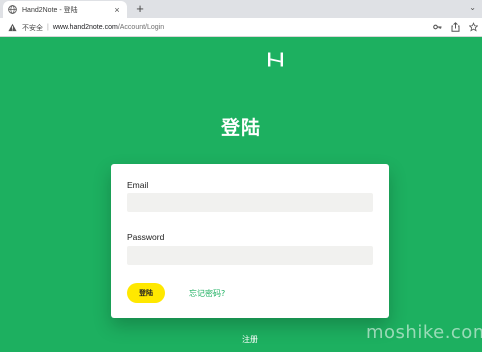  What do you see at coordinates (146, 293) in the screenshot?
I see `login-button: 登陆` at bounding box center [146, 293].